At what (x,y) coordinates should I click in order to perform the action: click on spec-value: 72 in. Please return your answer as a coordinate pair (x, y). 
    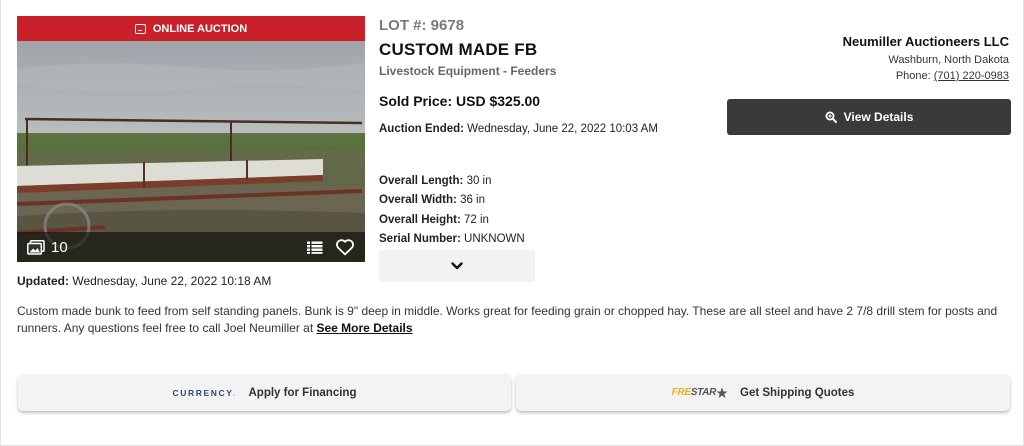
    Looking at the image, I should click on (476, 219).